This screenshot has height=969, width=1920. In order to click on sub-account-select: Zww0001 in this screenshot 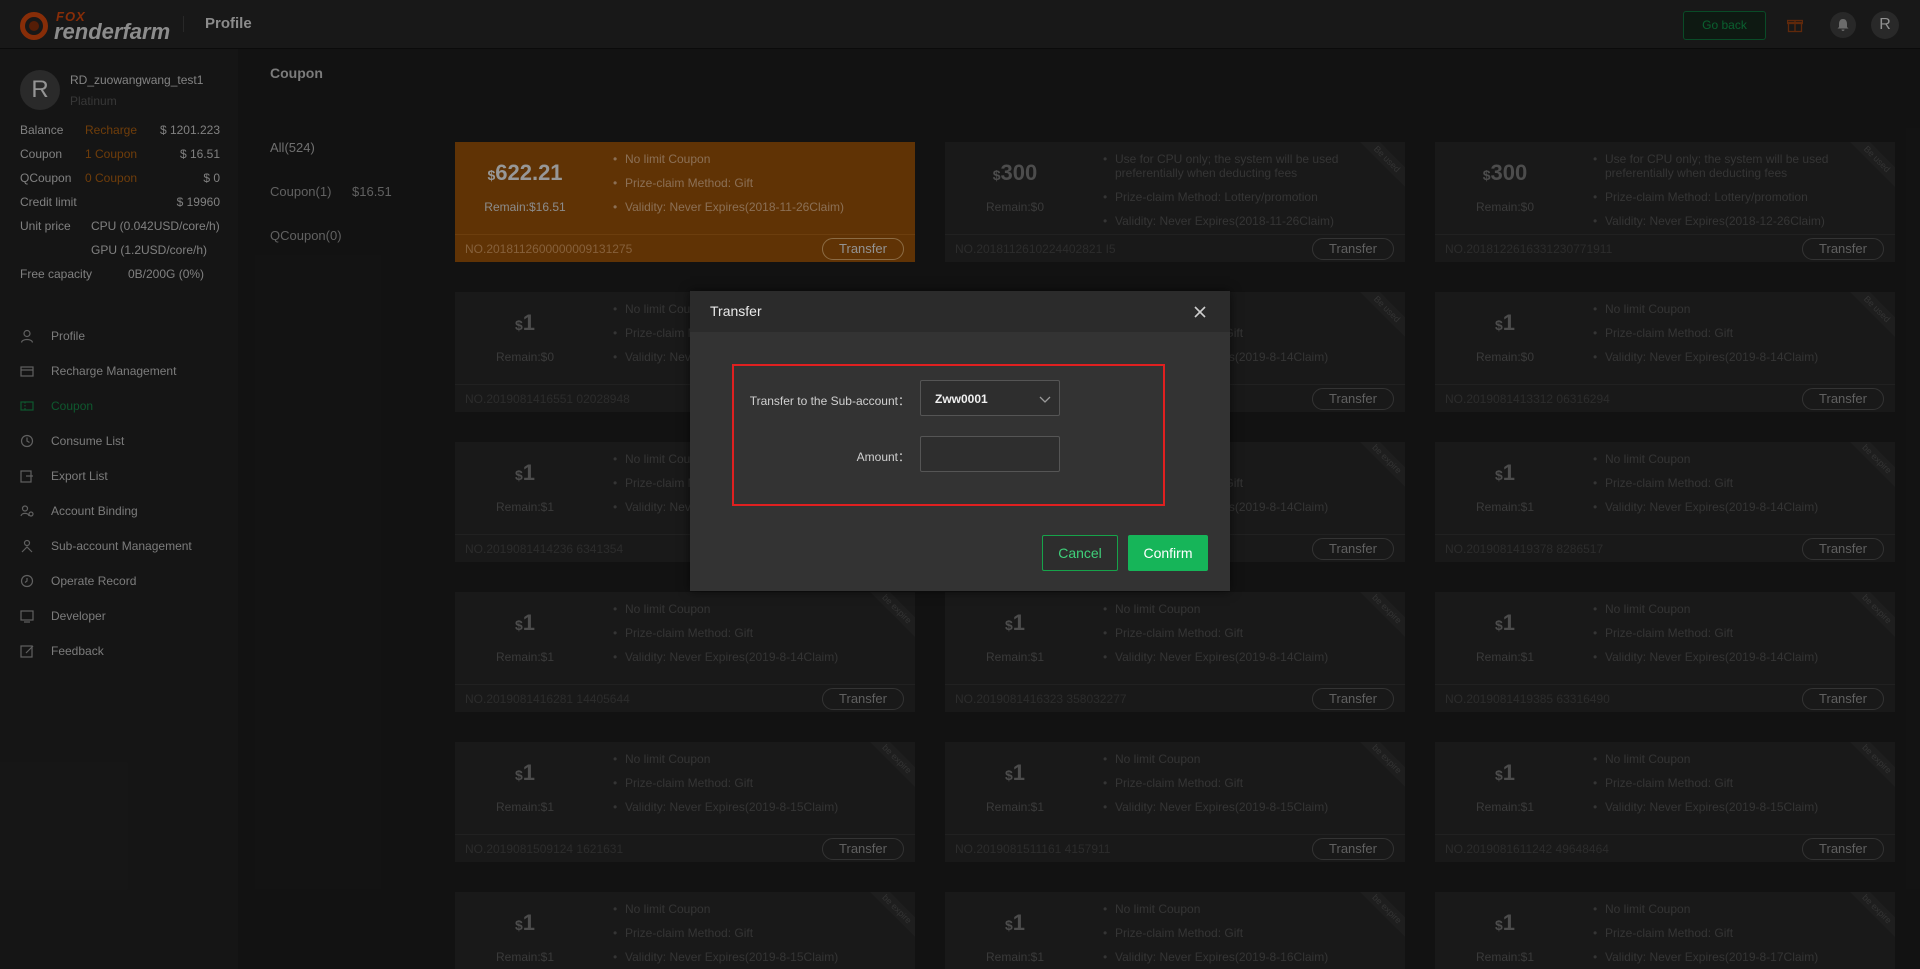, I will do `click(990, 398)`.